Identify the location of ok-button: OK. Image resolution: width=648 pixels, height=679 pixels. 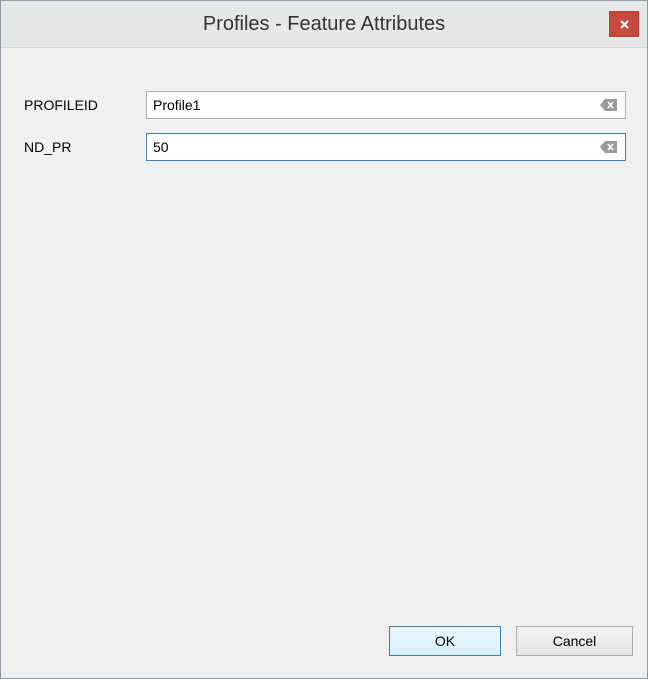
(445, 641).